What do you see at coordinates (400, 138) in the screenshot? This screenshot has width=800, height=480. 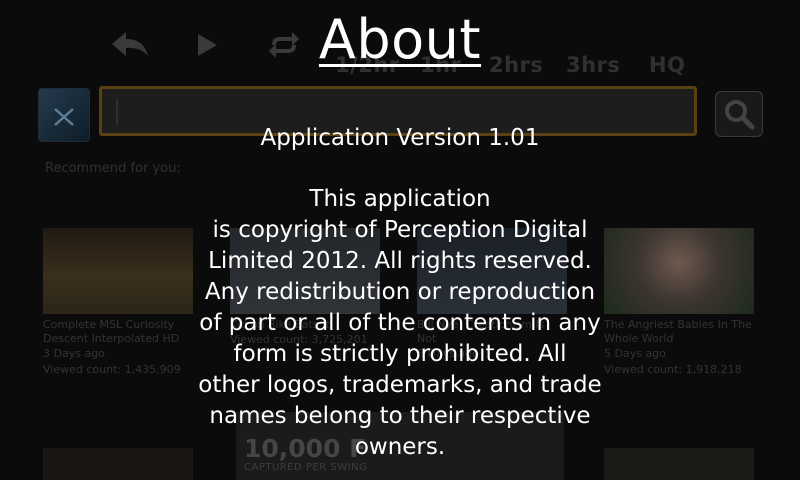 I see `app-version: Application Version 1.01` at bounding box center [400, 138].